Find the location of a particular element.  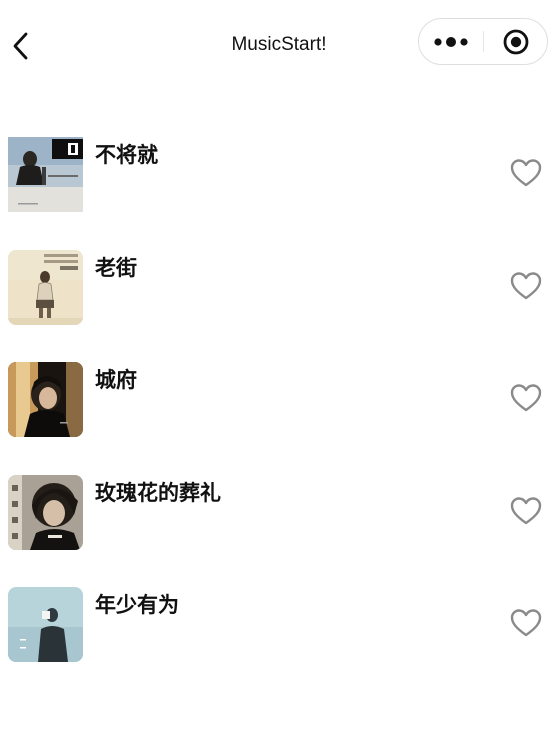

song-item: 城府 is located at coordinates (279, 416).